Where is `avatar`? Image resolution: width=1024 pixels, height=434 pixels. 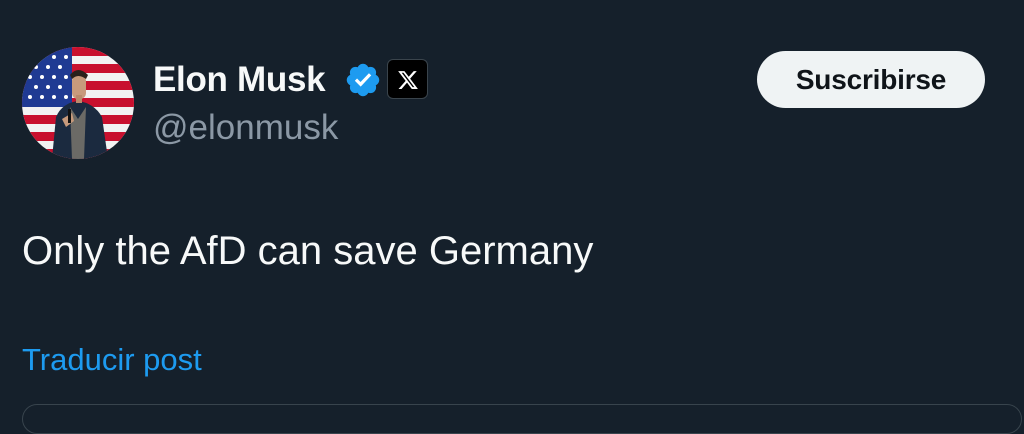 avatar is located at coordinates (78, 103).